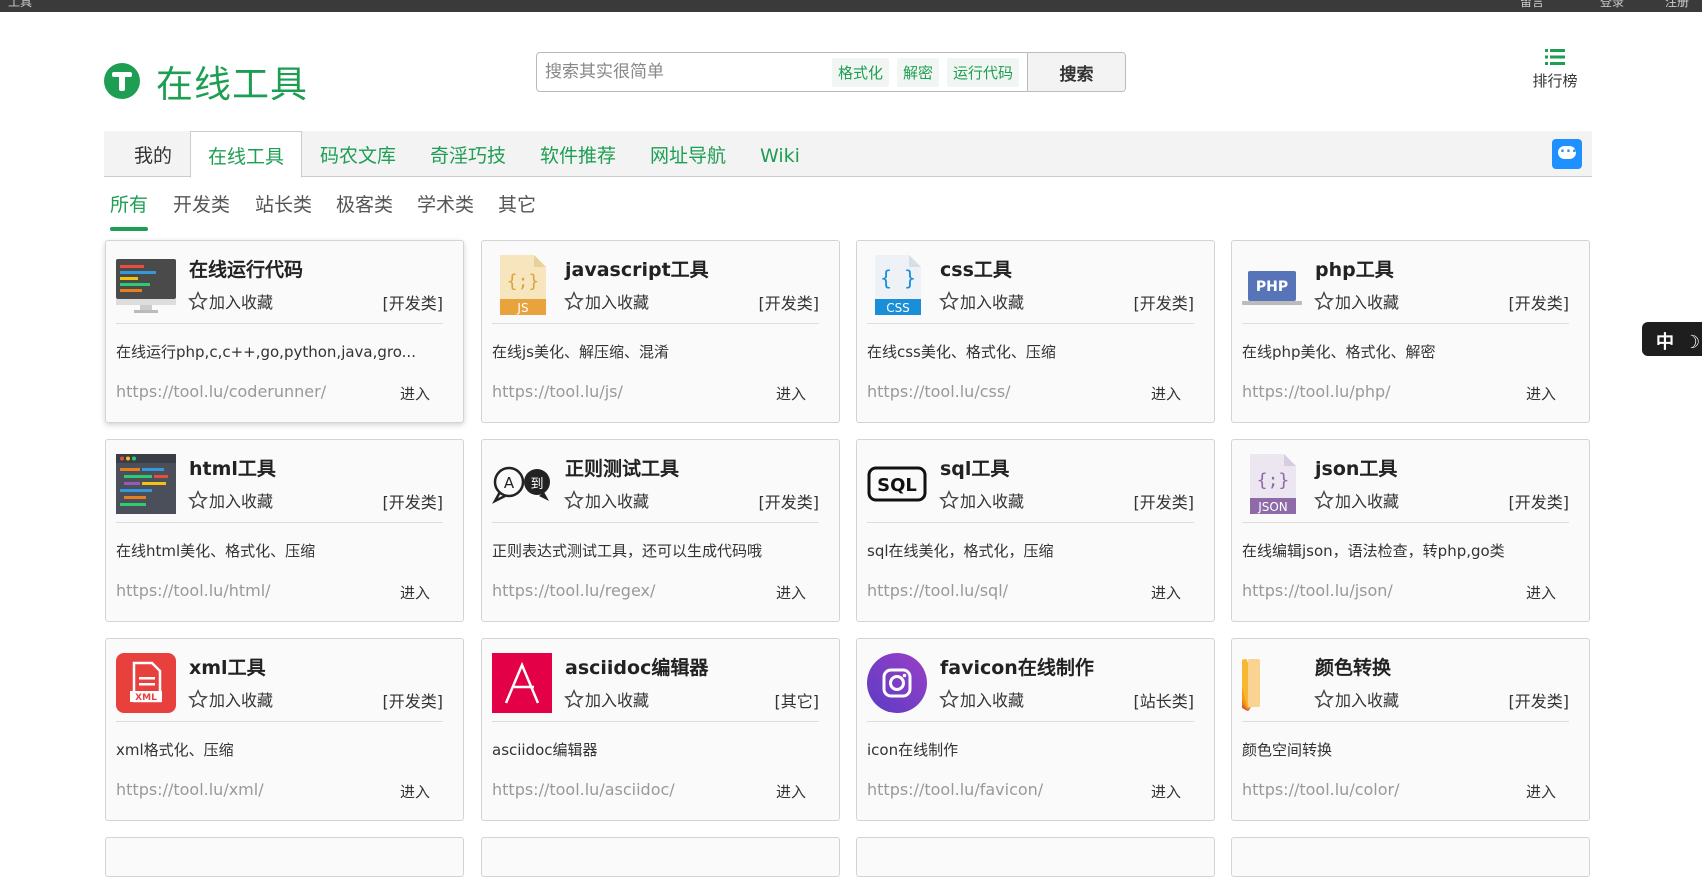 This screenshot has width=1702, height=877. Describe the element at coordinates (1567, 154) in the screenshot. I see `chat-icon` at that location.